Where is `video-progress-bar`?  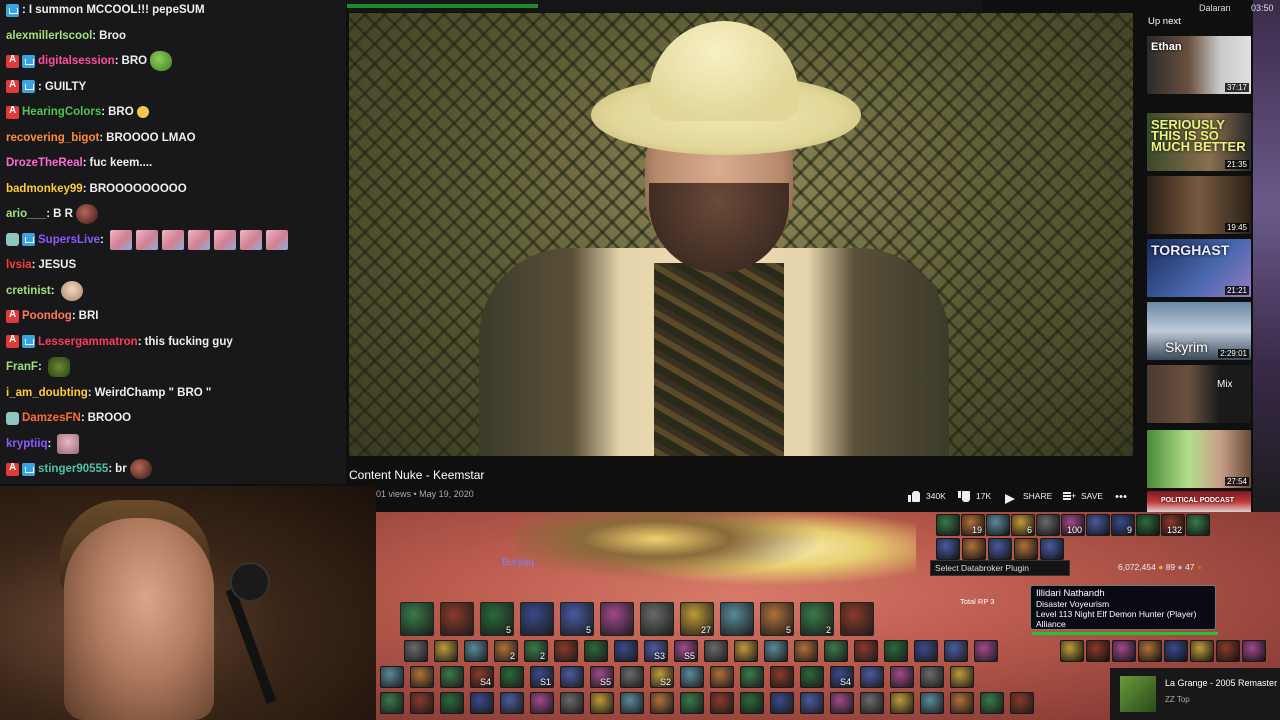 video-progress-bar is located at coordinates (665, 6).